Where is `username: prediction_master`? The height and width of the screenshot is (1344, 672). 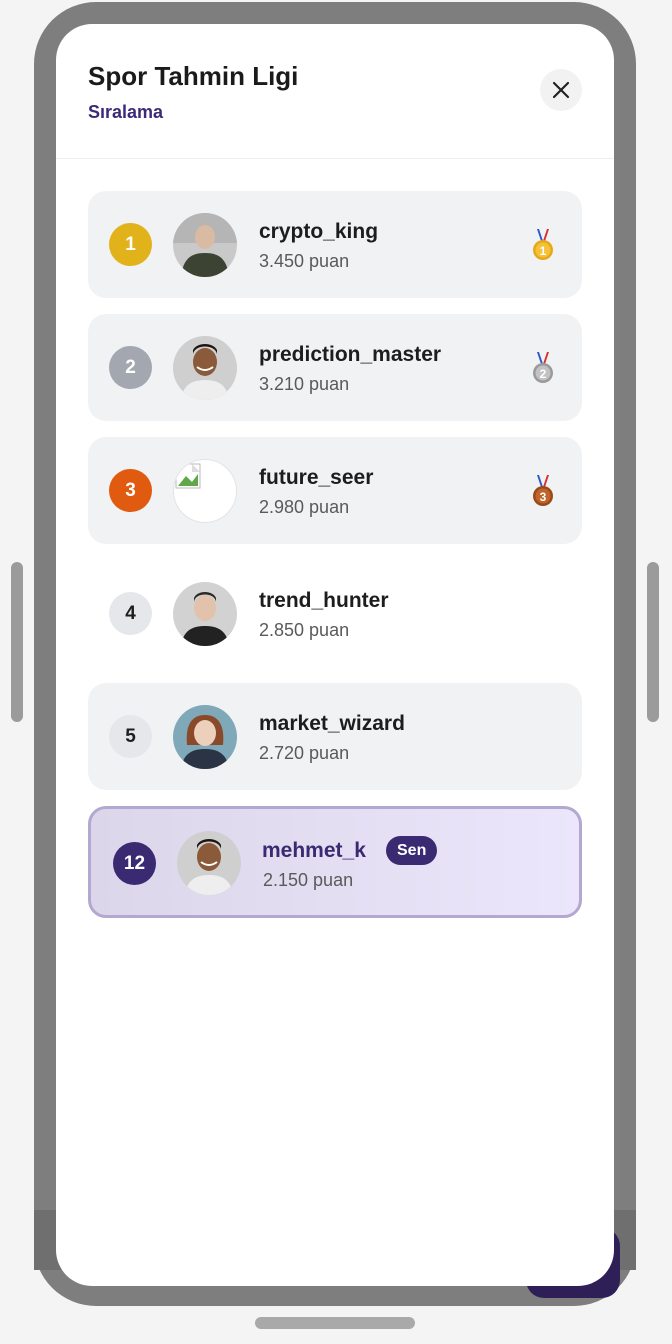 username: prediction_master is located at coordinates (350, 354).